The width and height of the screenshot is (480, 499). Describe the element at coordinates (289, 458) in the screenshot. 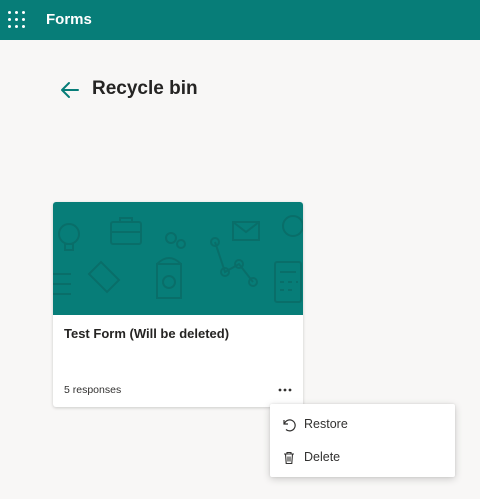

I see `trash-icon` at that location.